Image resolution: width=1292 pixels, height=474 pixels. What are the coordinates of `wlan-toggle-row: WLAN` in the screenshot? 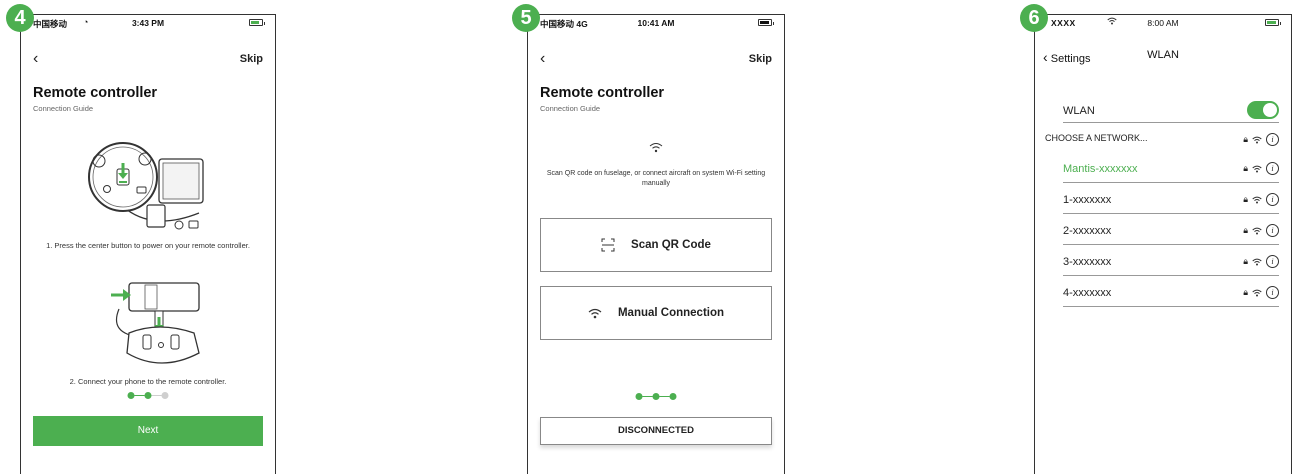 It's located at (1171, 111).